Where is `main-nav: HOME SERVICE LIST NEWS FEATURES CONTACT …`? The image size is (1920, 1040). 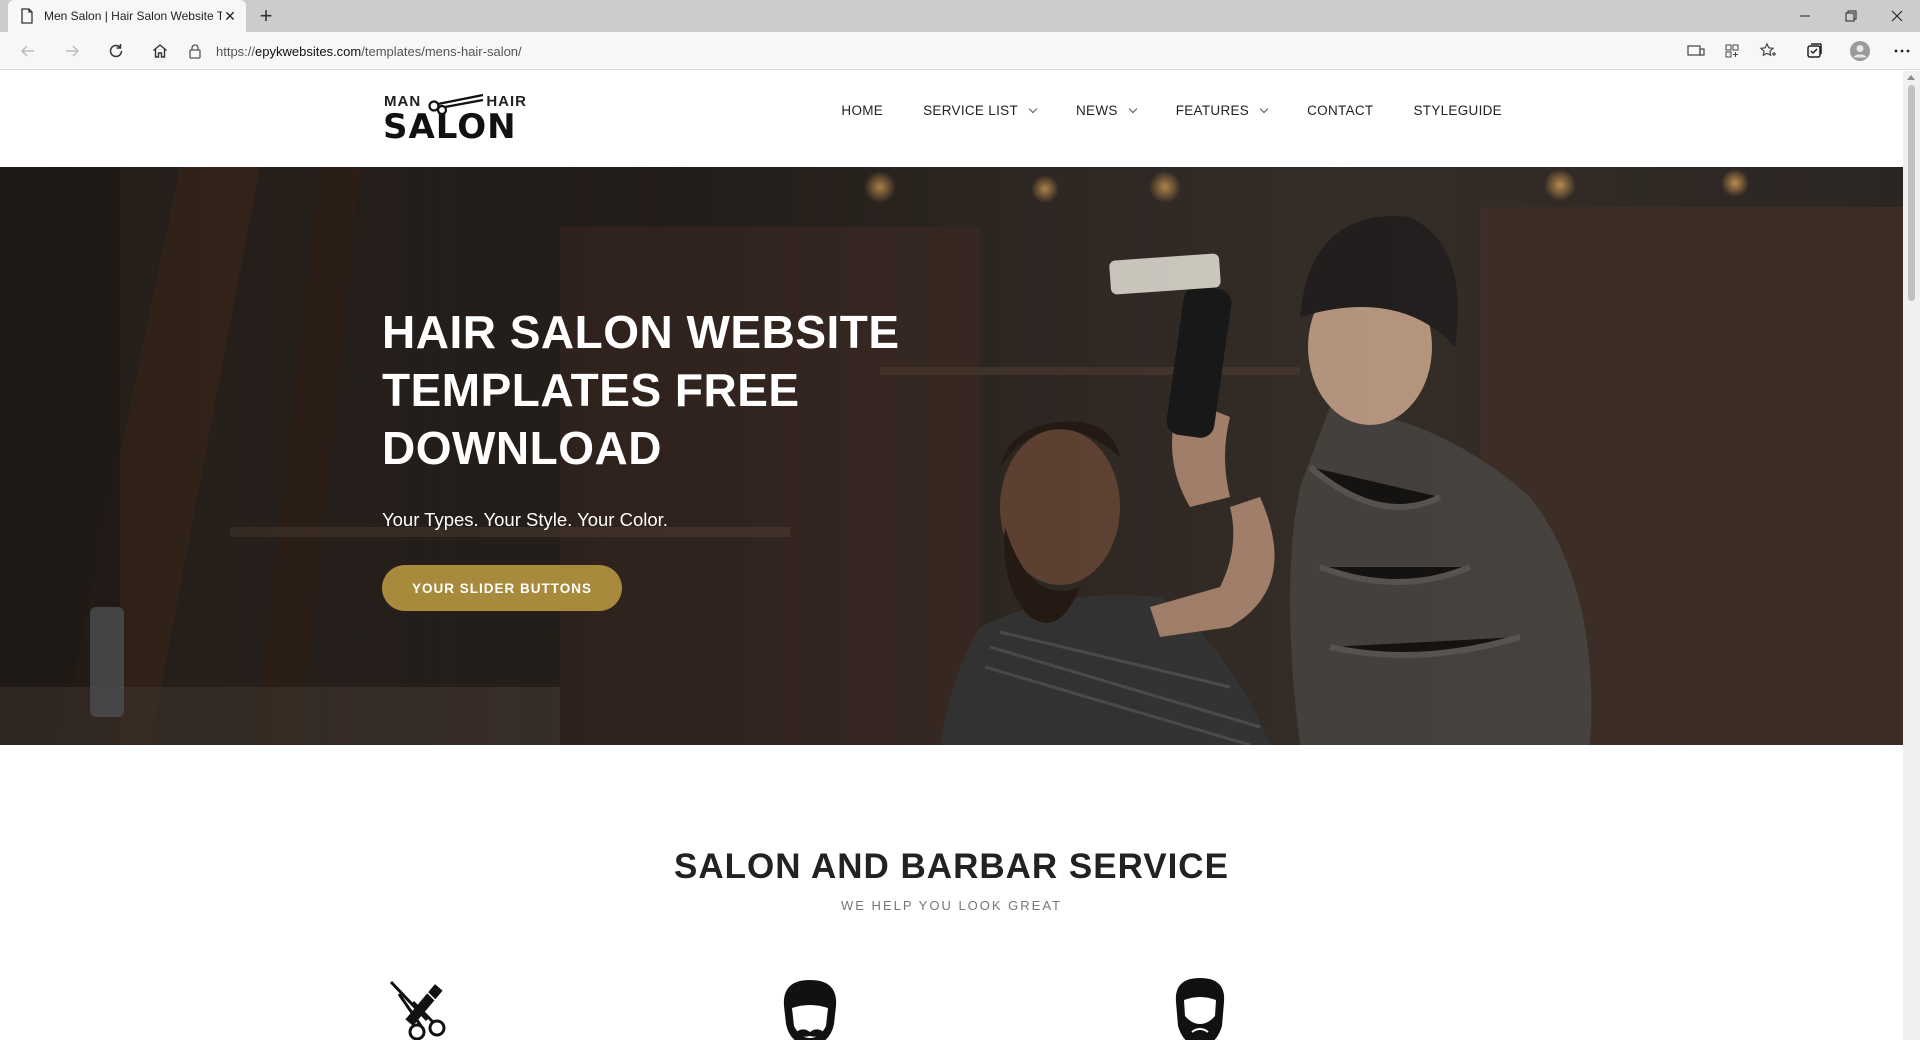 main-nav: HOME SERVICE LIST NEWS FEATURES CONTACT … is located at coordinates (1151, 110).